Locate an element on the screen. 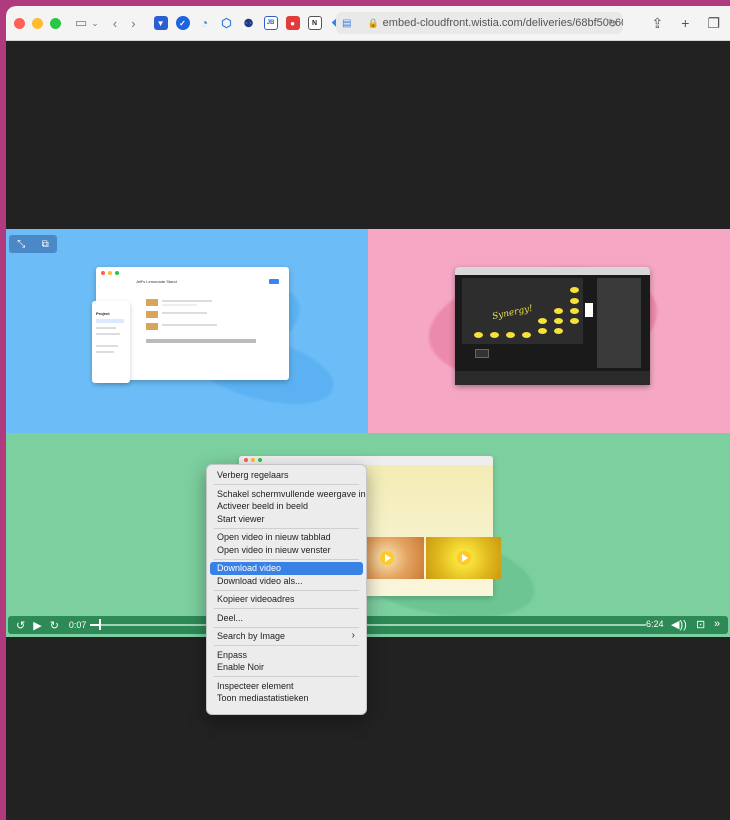 This screenshot has height=820, width=730. menu-item-open-video-in-nieuw-venster: Open video in nieuw venster is located at coordinates (286, 550).